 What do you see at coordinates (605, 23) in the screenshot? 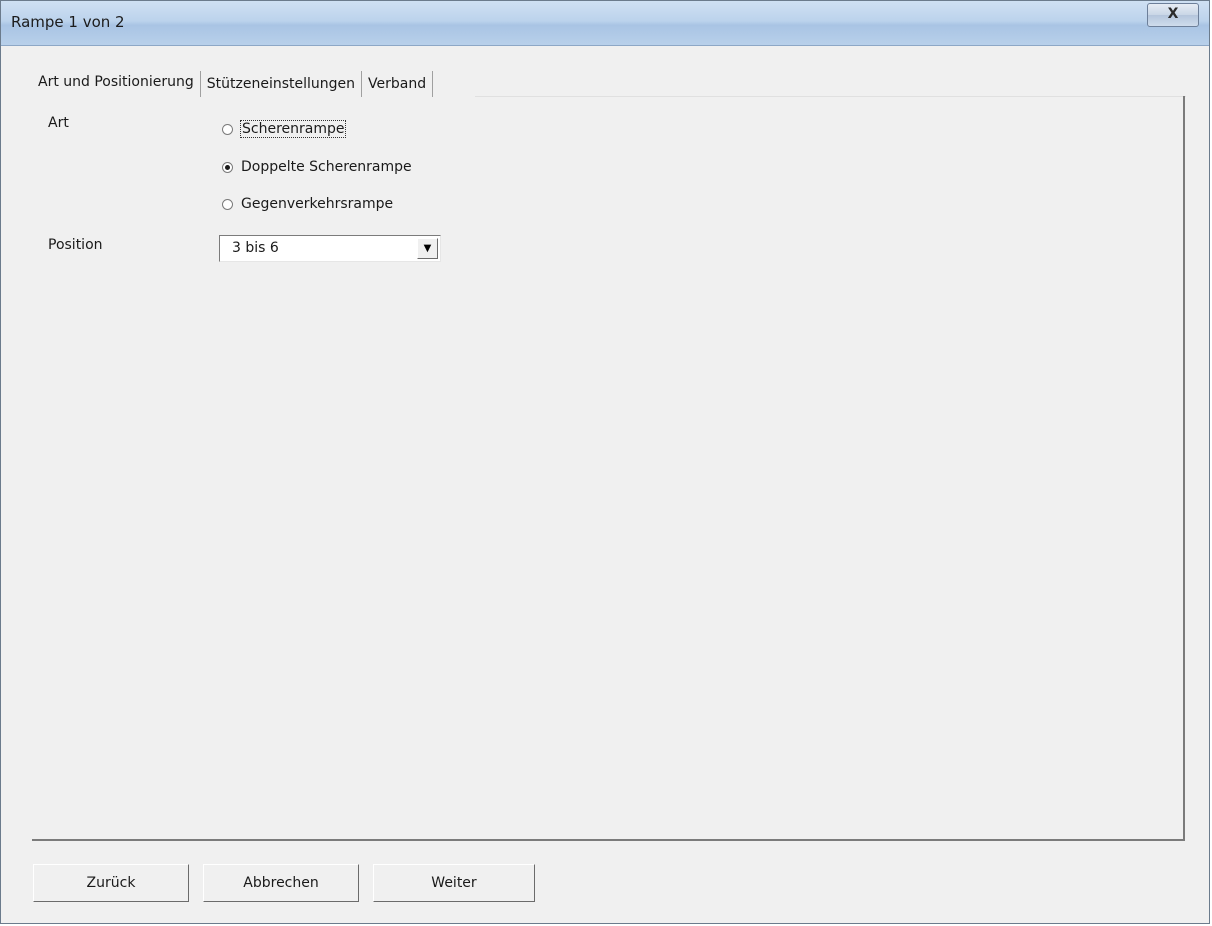
I see `title-bar: Rampe 1 von 2 X` at bounding box center [605, 23].